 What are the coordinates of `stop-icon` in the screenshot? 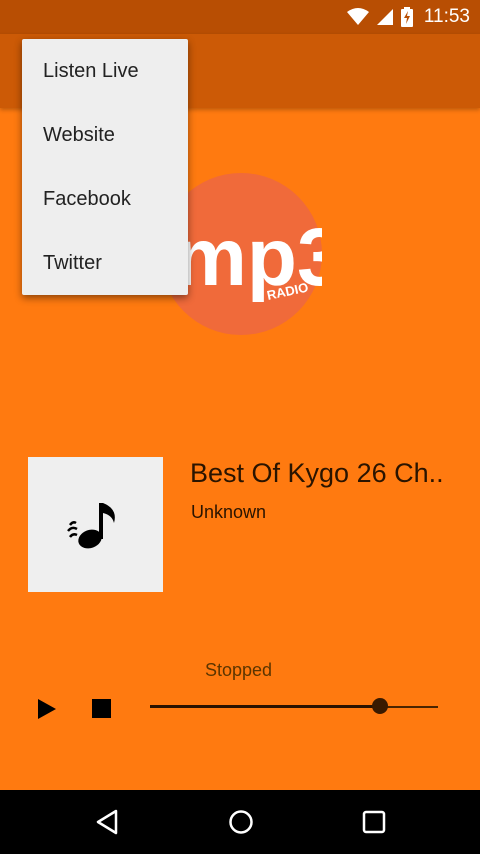 It's located at (101, 708).